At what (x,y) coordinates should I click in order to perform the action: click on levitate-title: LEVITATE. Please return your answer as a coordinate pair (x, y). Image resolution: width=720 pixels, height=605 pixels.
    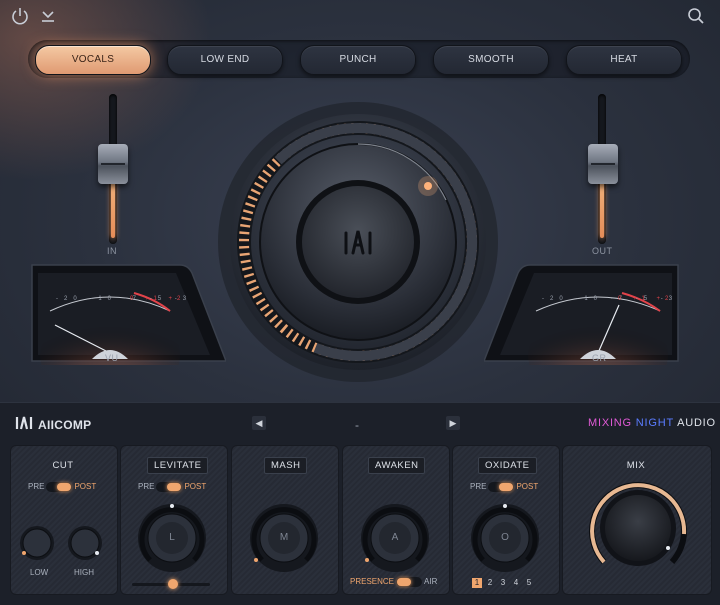
    Looking at the image, I should click on (178, 465).